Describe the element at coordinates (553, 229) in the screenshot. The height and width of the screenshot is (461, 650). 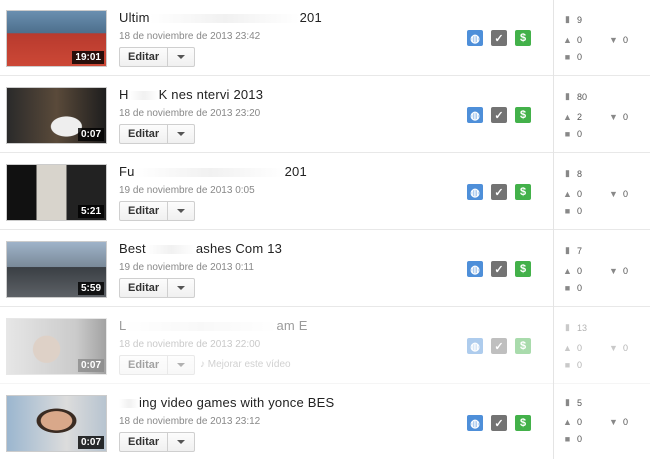
I see `stats-divider` at that location.